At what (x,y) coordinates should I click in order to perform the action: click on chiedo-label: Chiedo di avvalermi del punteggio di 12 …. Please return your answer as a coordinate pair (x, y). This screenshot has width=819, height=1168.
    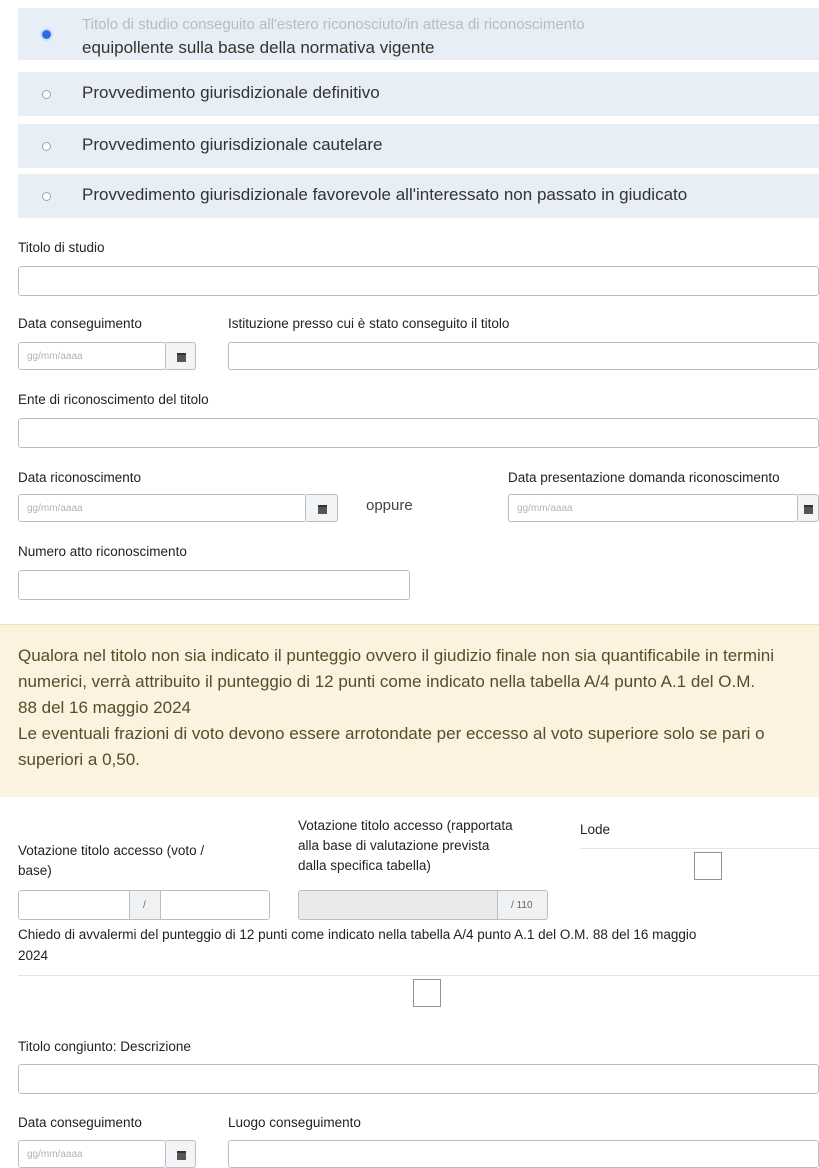
    Looking at the image, I should click on (357, 934).